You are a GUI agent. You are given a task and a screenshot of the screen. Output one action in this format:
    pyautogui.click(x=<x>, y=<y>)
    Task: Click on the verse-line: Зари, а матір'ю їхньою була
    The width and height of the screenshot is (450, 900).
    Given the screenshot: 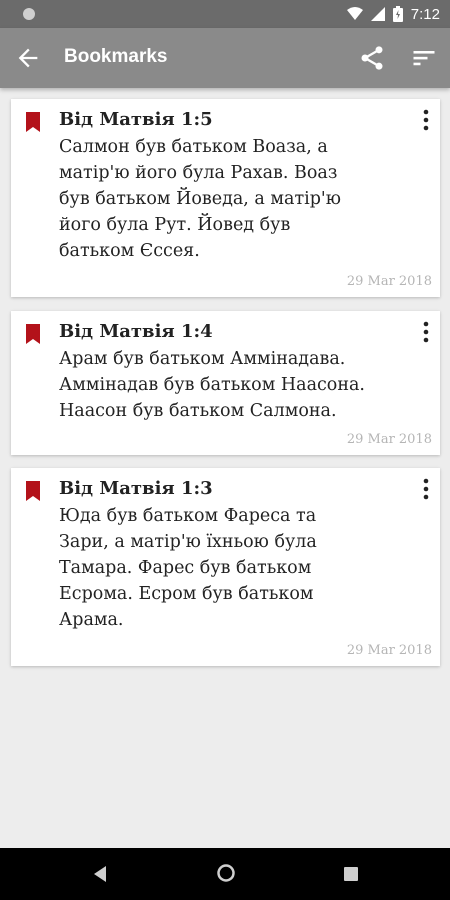 What is the action you would take?
    pyautogui.click(x=188, y=542)
    